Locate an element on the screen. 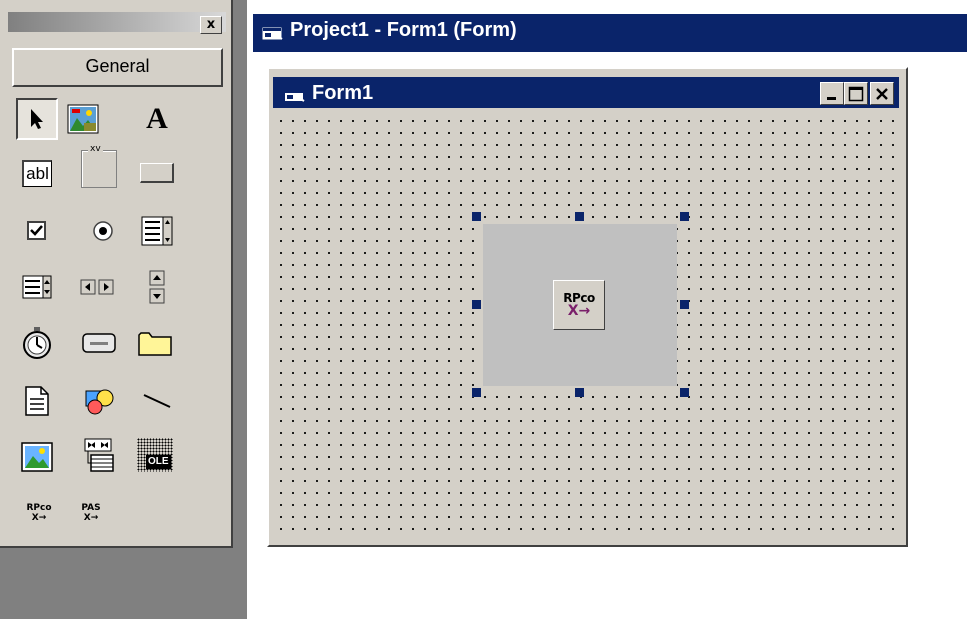  textbox-icon: abl is located at coordinates (37, 173).